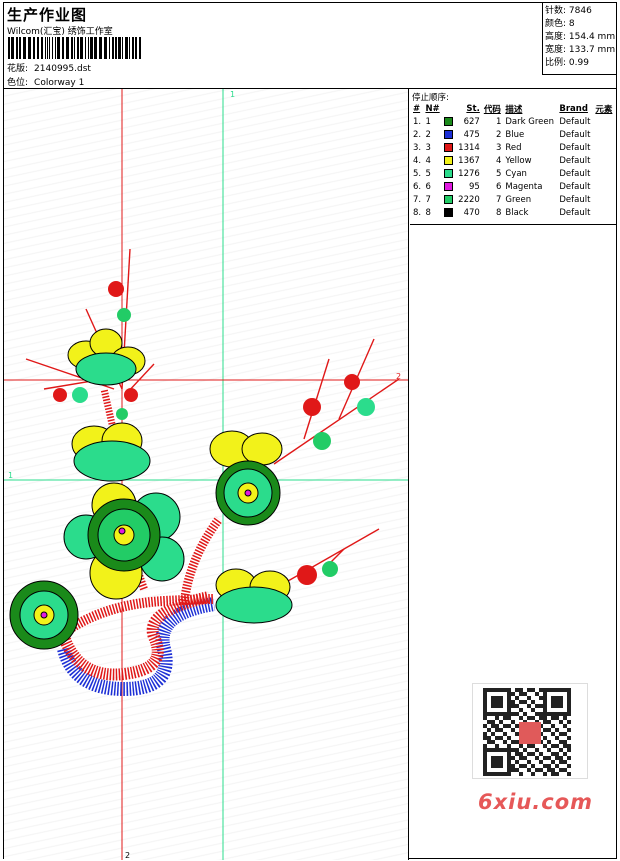 The width and height of the screenshot is (620, 861). What do you see at coordinates (44, 615) in the screenshot?
I see `flower-far-left` at bounding box center [44, 615].